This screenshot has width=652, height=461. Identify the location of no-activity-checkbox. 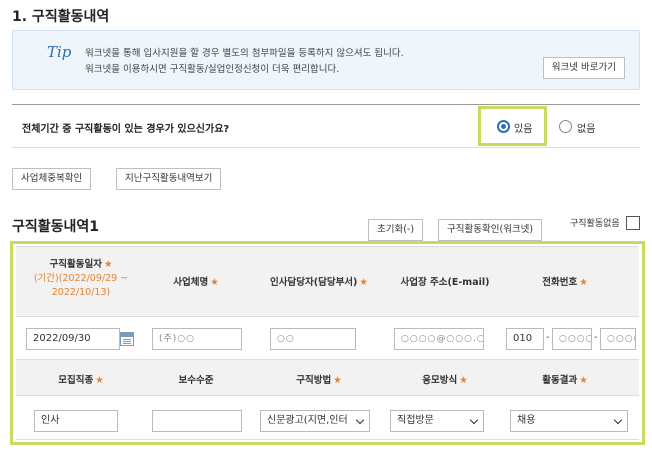
(633, 223).